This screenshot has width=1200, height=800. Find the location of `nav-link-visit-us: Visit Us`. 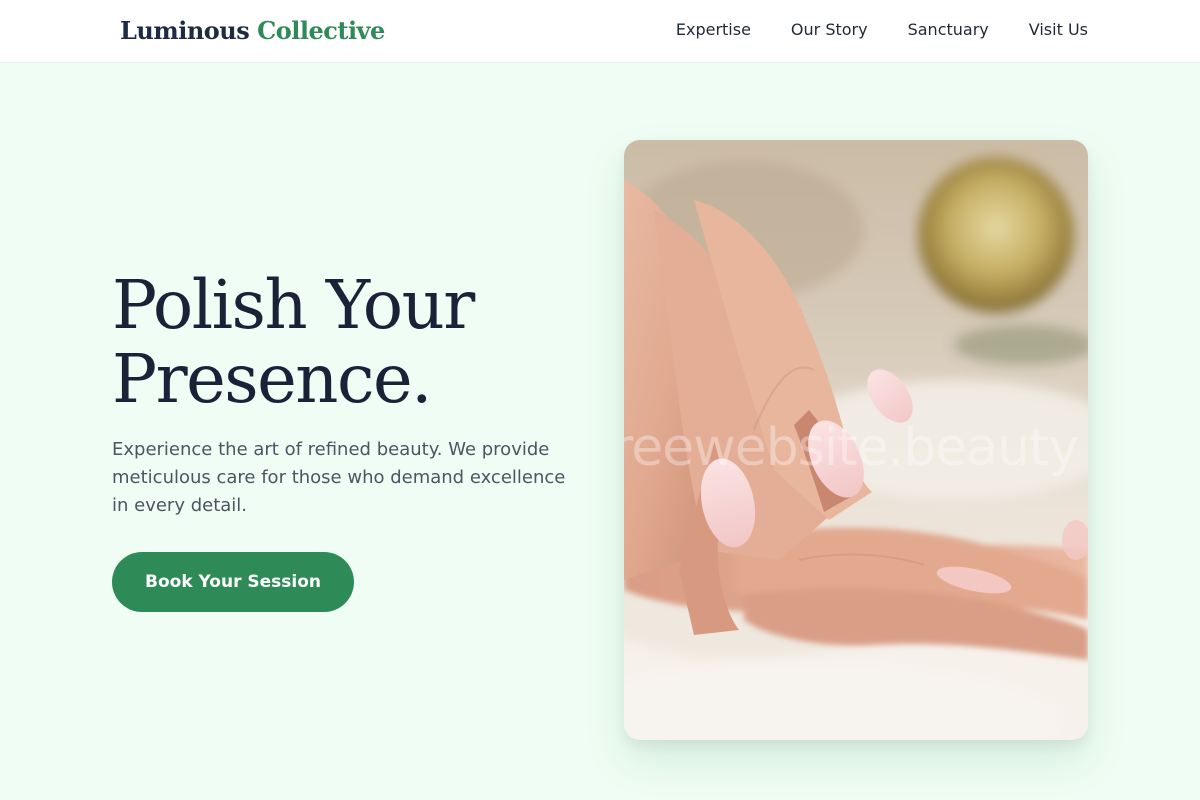

nav-link-visit-us: Visit Us is located at coordinates (1058, 29).